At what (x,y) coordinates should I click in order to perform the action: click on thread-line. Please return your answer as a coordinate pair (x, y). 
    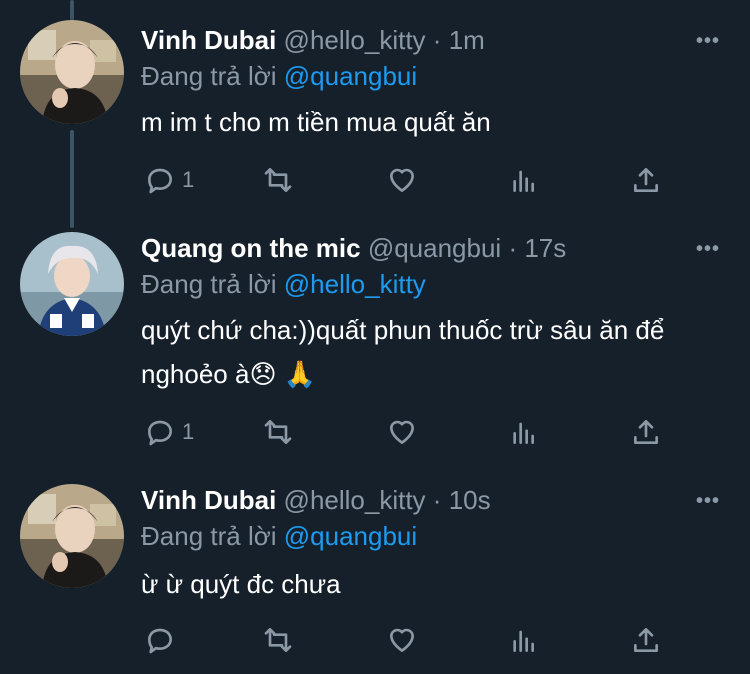
    Looking at the image, I should click on (72, 10).